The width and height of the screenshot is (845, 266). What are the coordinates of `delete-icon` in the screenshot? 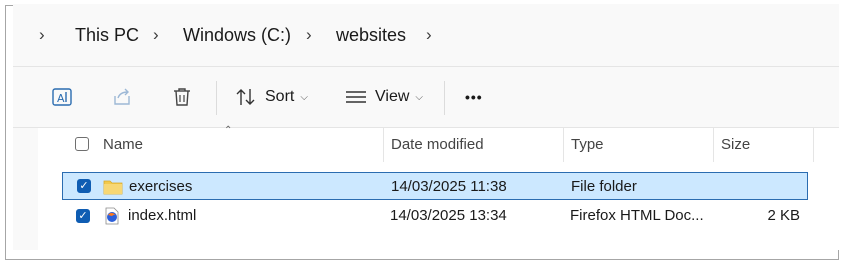 It's located at (182, 97).